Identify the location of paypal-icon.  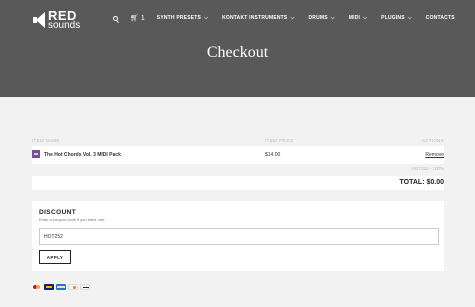
(85, 287).